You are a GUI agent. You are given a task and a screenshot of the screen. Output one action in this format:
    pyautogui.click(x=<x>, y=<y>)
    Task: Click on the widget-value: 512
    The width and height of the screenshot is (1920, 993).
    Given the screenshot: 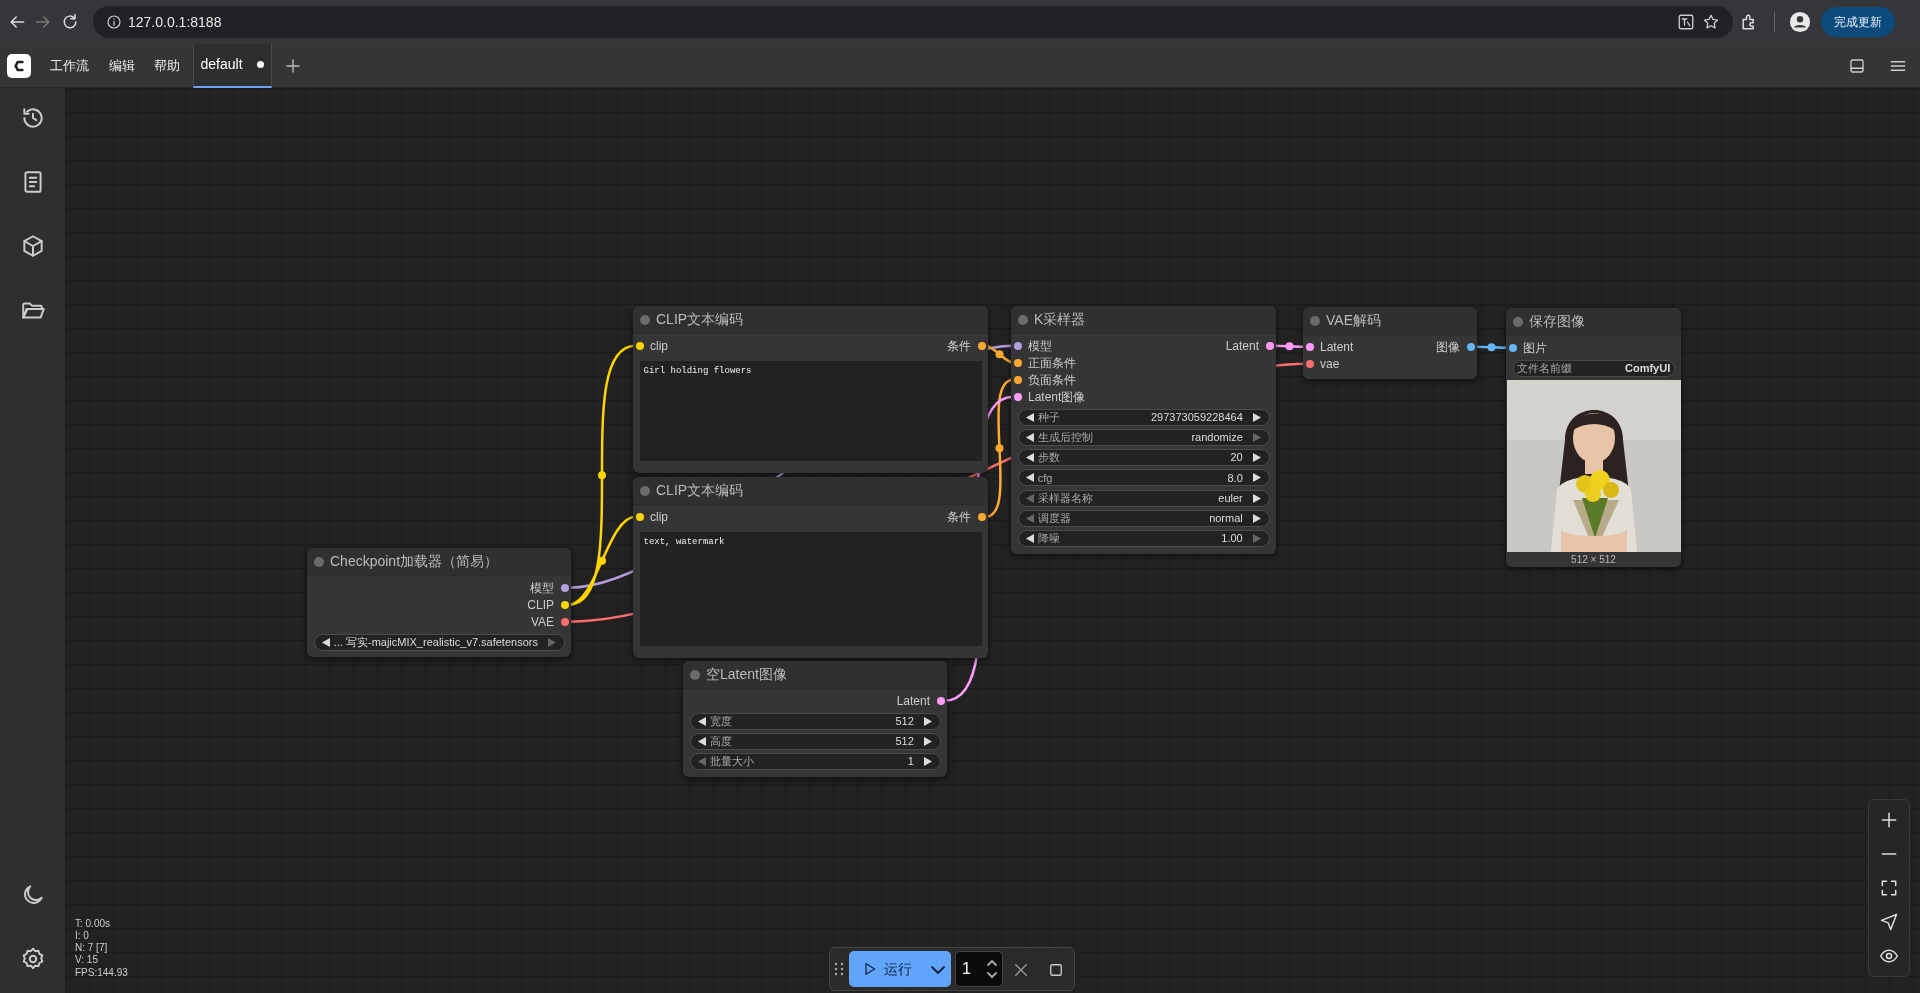 What is the action you would take?
    pyautogui.click(x=904, y=721)
    